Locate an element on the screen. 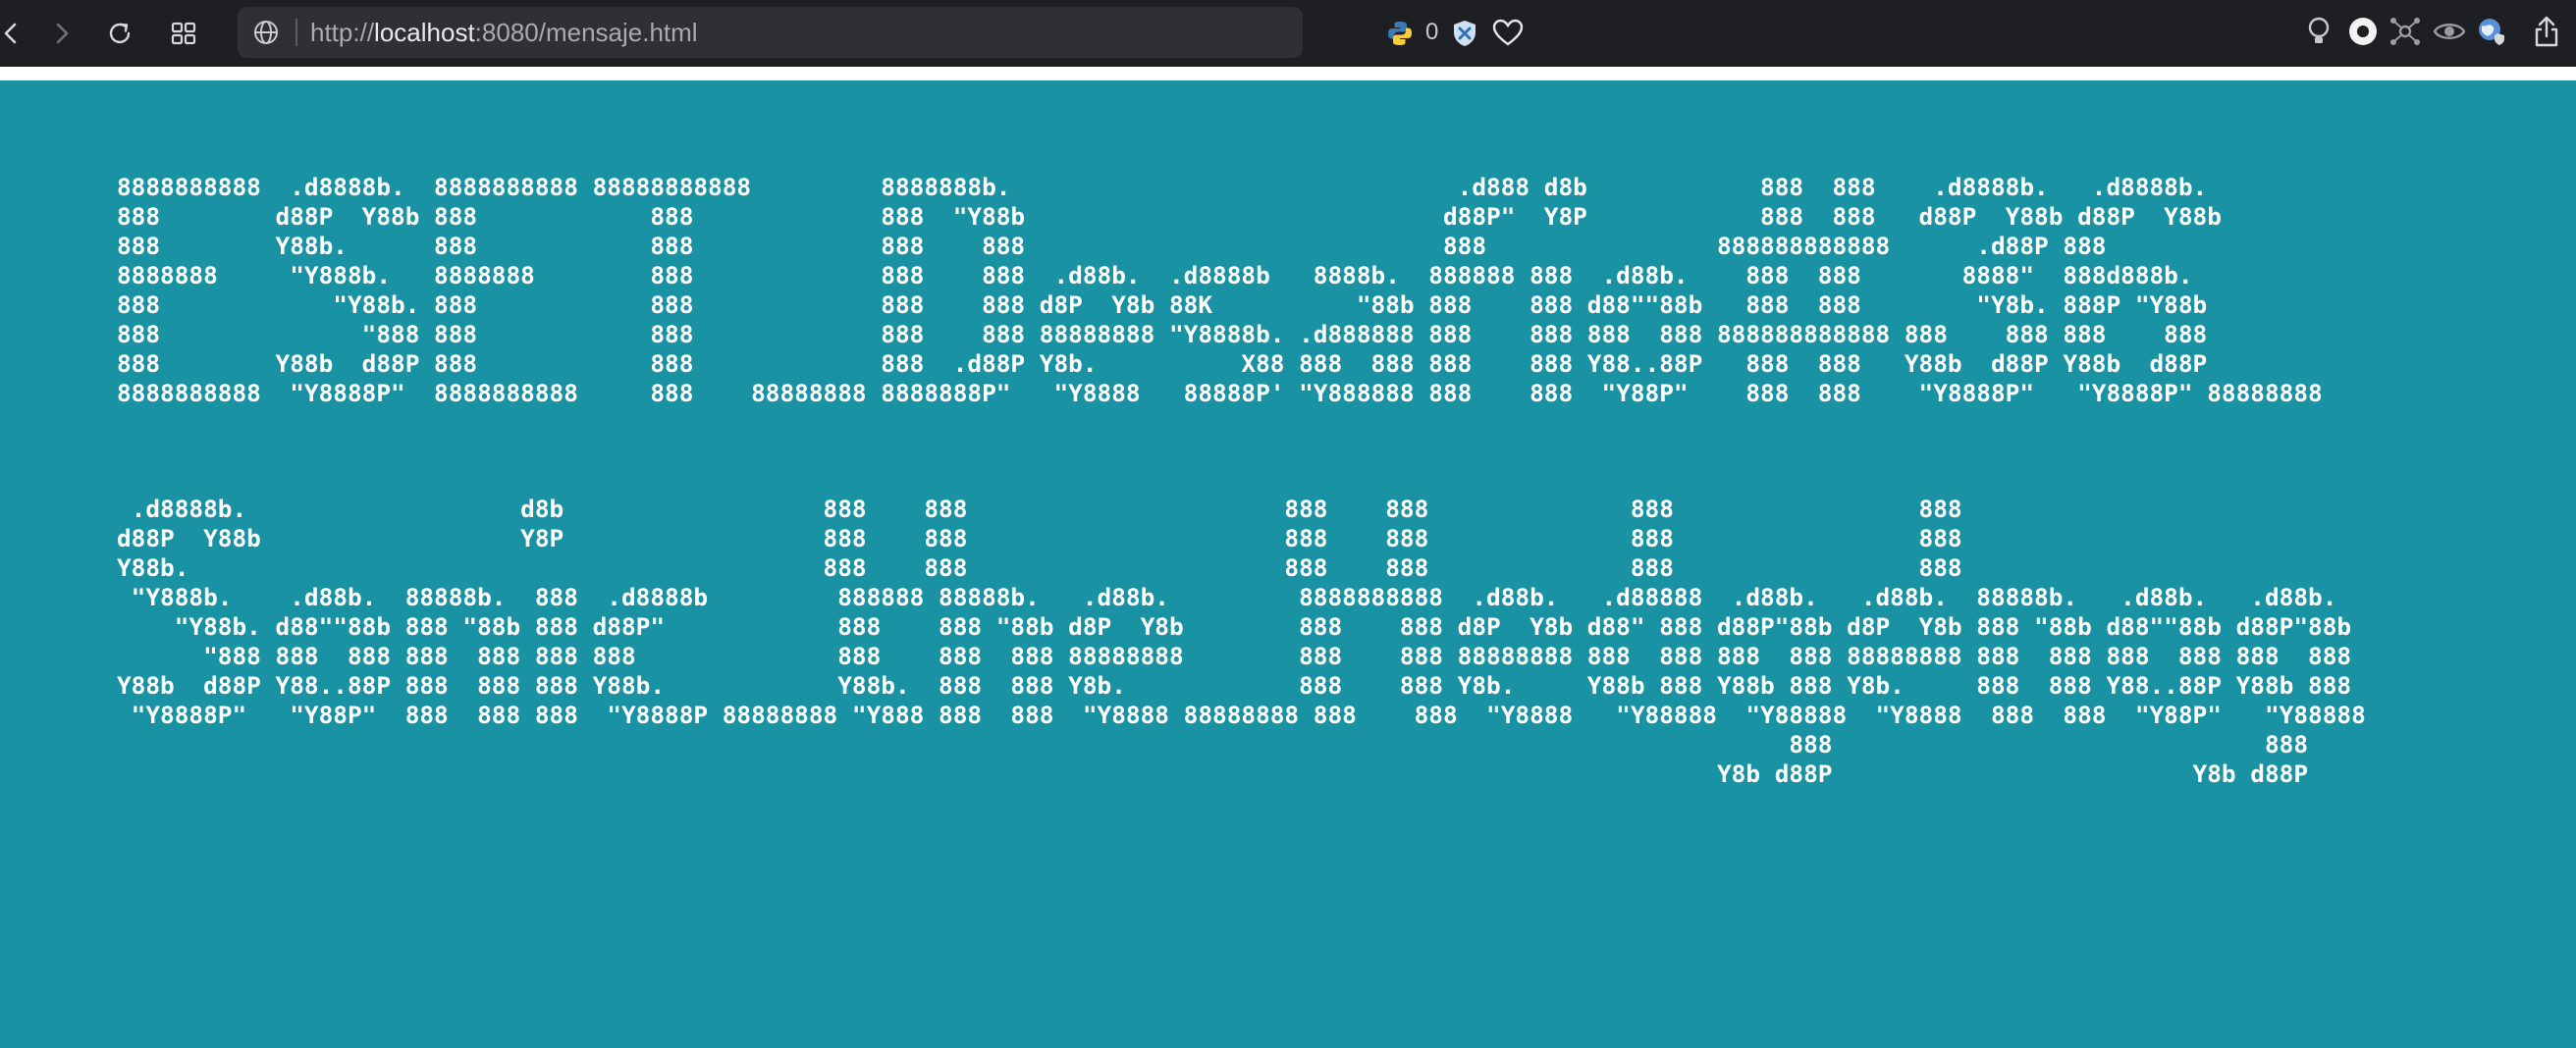 This screenshot has width=2576, height=1048. forward-button is located at coordinates (60, 33).